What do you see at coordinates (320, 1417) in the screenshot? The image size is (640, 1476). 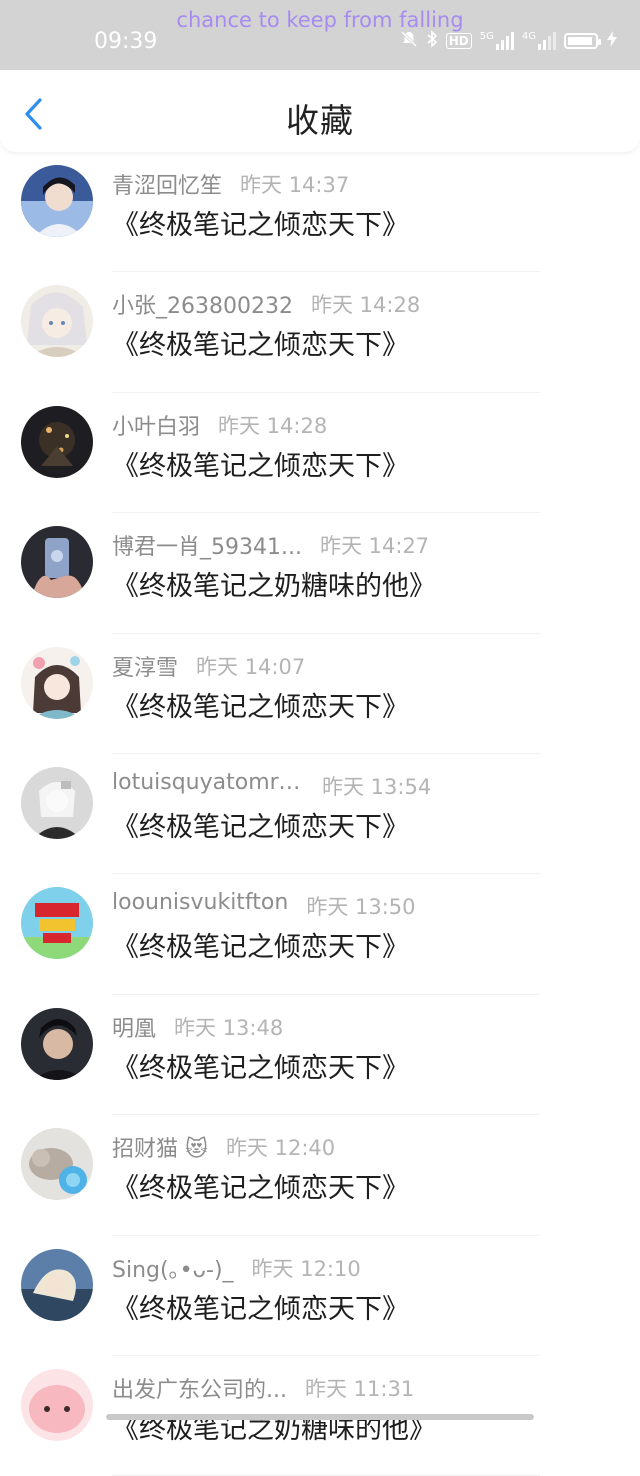 I see `scrollbar` at bounding box center [320, 1417].